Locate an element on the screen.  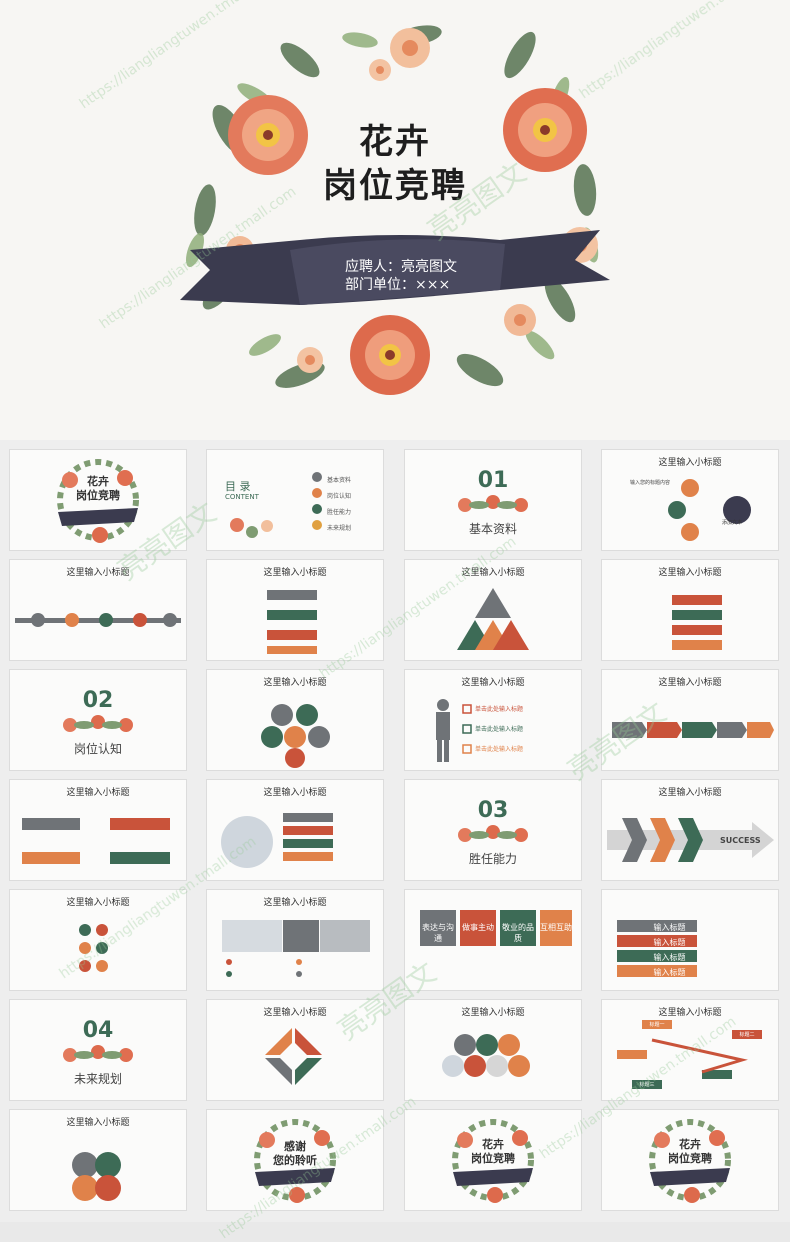
quality-label-4: 互相互助 is located at coordinates (556, 927).